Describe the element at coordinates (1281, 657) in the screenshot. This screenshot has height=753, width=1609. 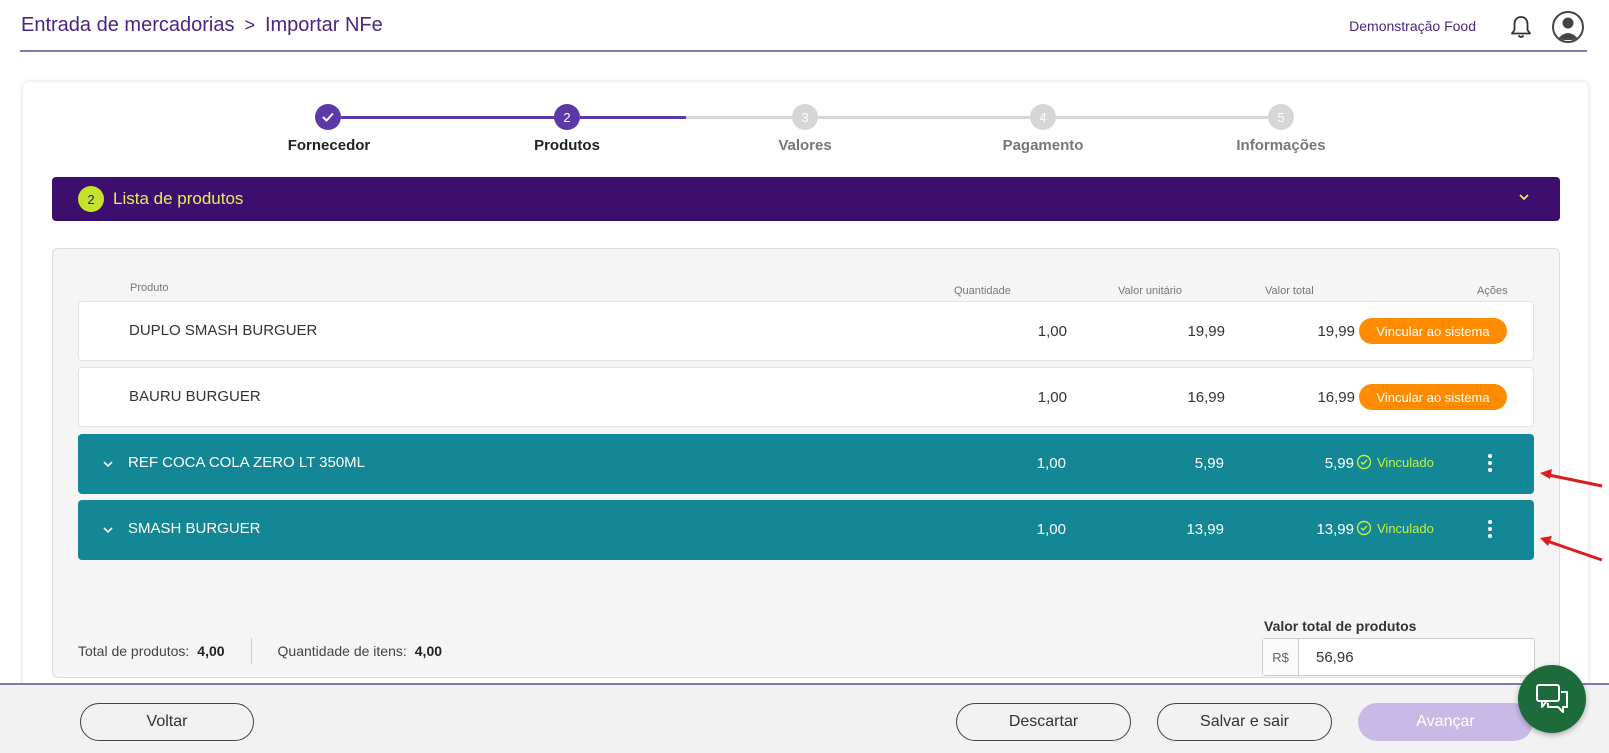
I see `currency-prefix: R$` at that location.